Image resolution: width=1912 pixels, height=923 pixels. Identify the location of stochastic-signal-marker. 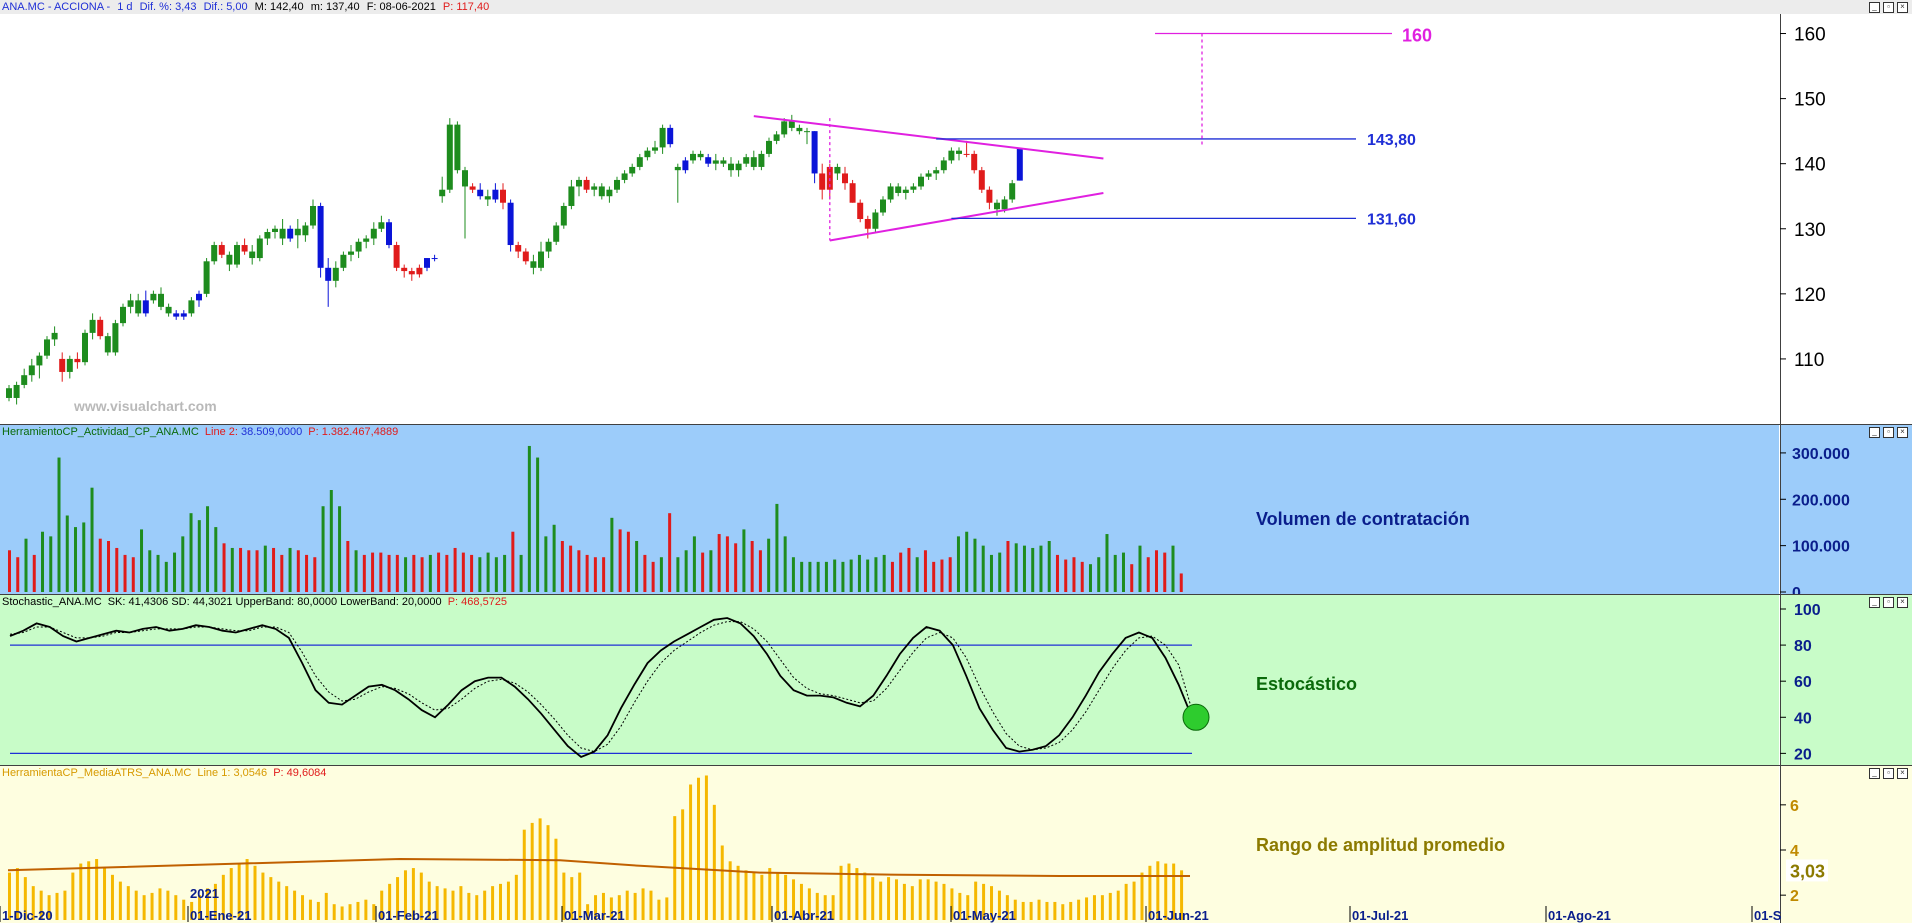
(1196, 717).